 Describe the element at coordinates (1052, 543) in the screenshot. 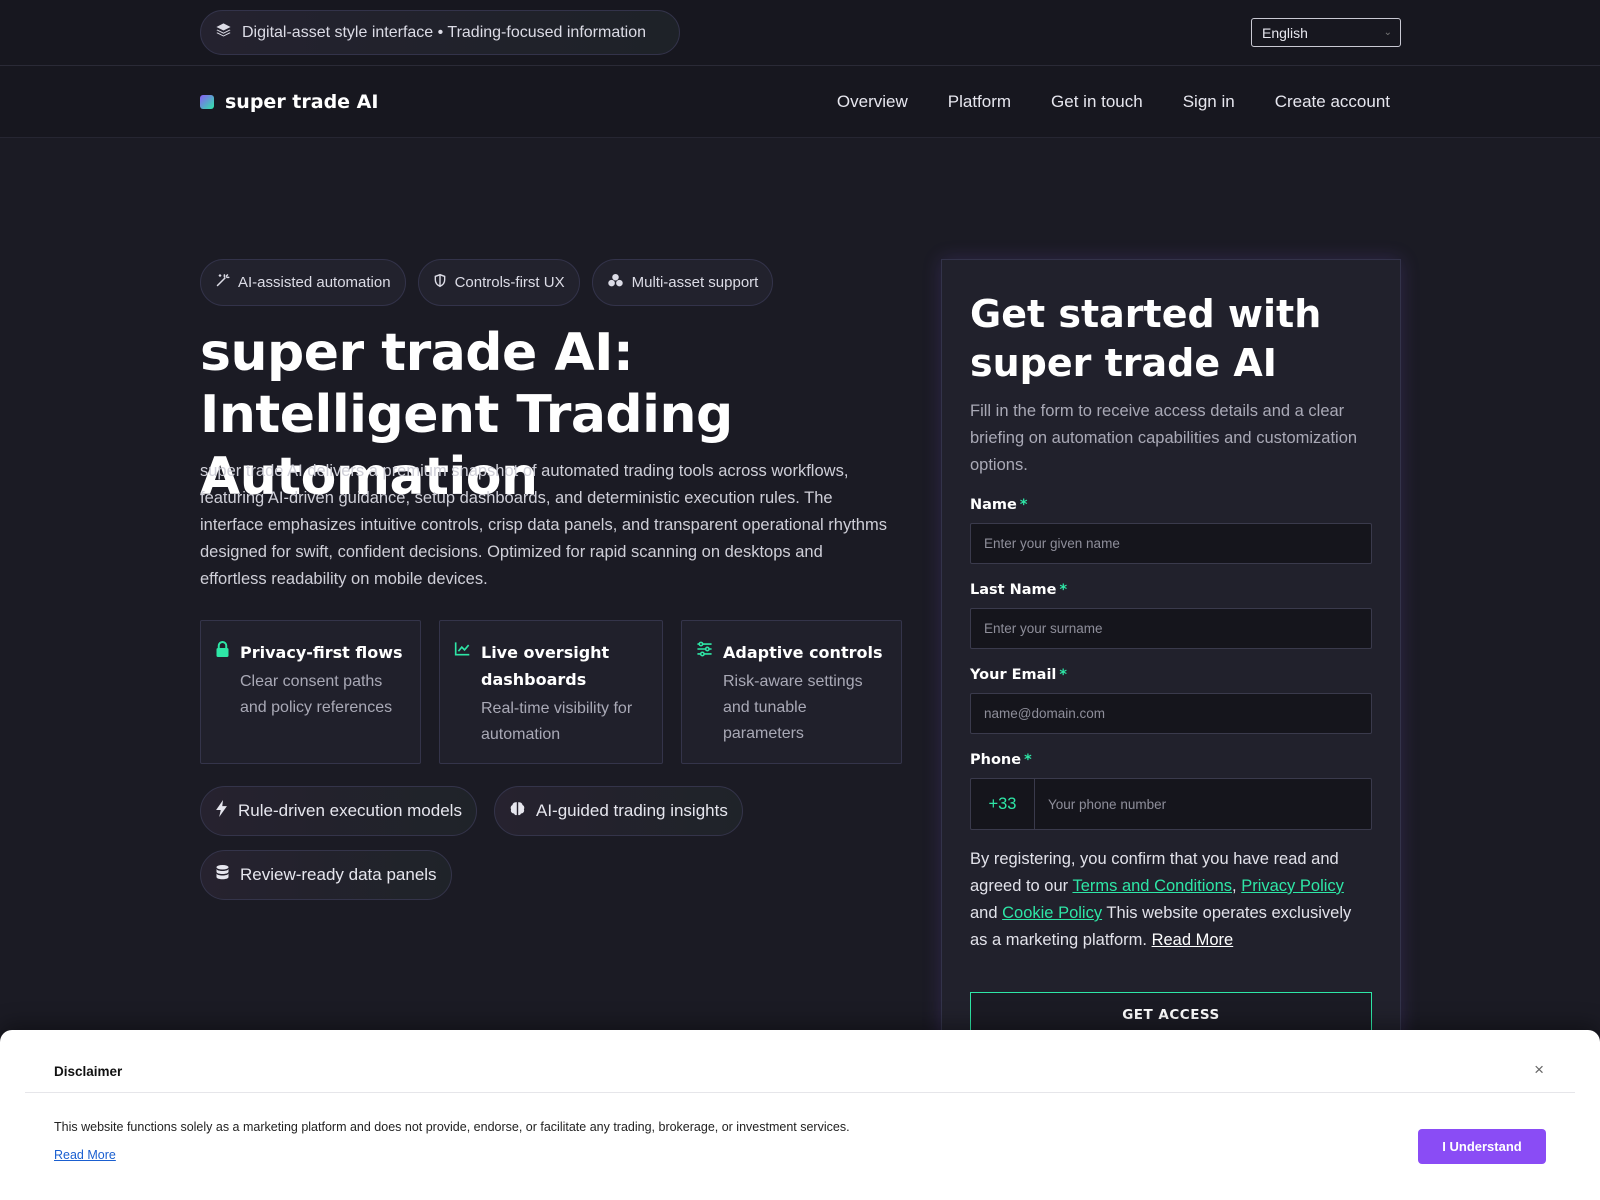

I see `name-placeholder: Enter your given name` at that location.